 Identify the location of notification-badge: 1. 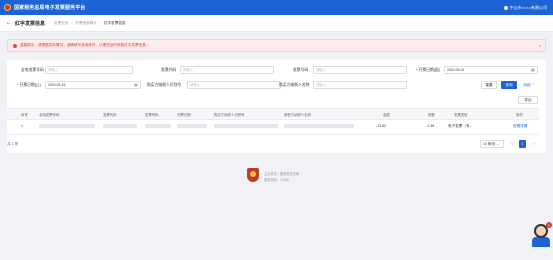
(549, 225).